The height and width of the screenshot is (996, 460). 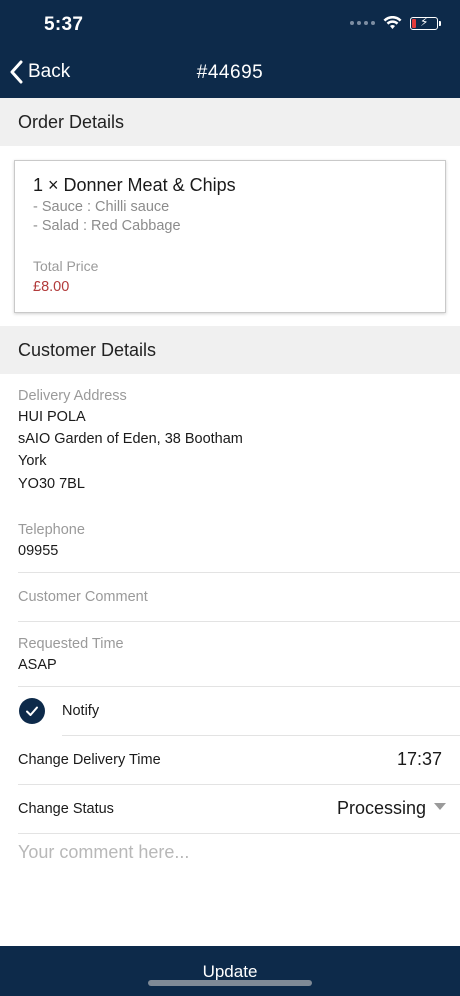 I want to click on item-name: 1 × Donner Meat & Chips, so click(x=134, y=185).